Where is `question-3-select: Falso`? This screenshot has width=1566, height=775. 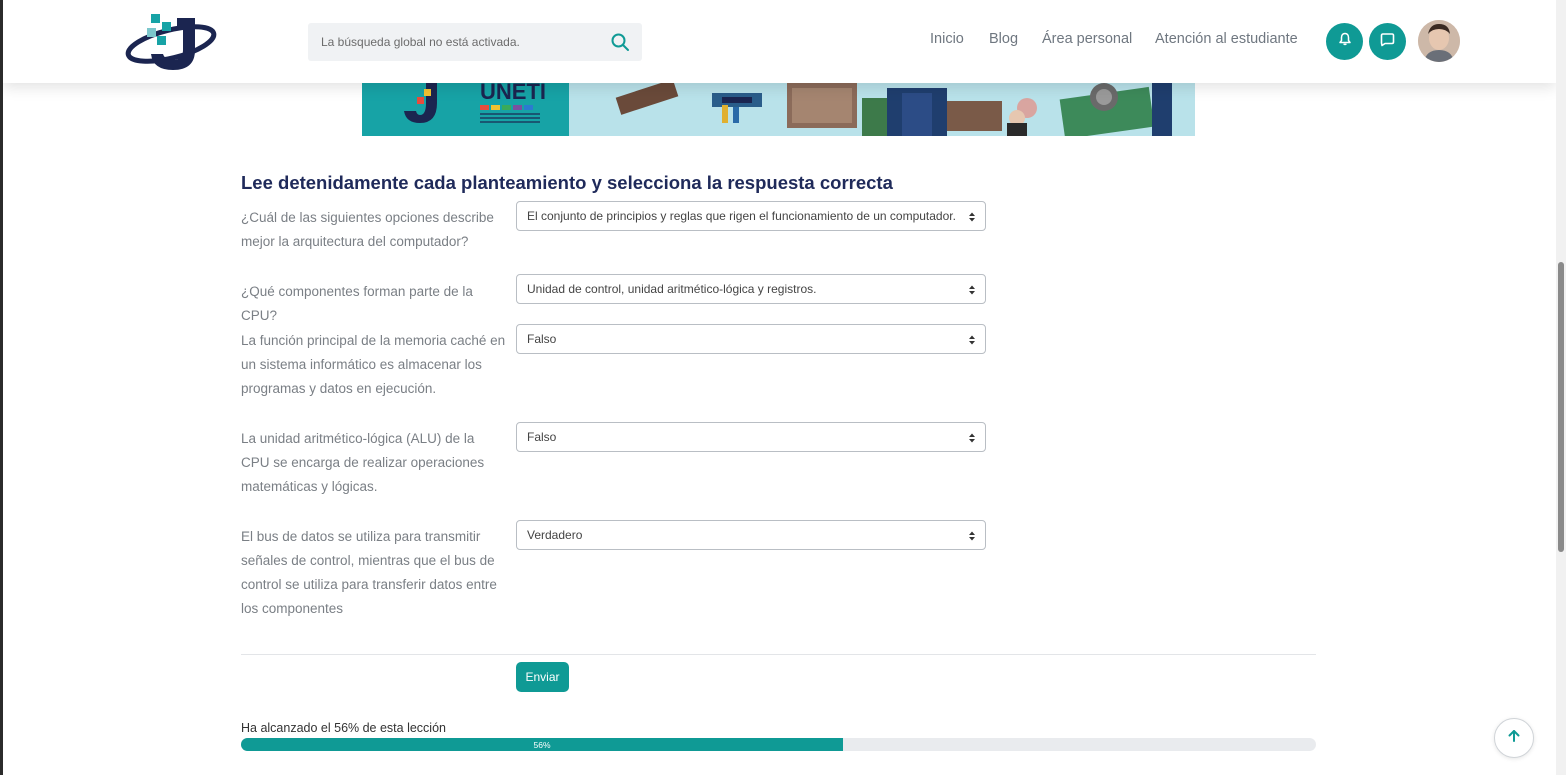
question-3-select: Falso is located at coordinates (751, 339).